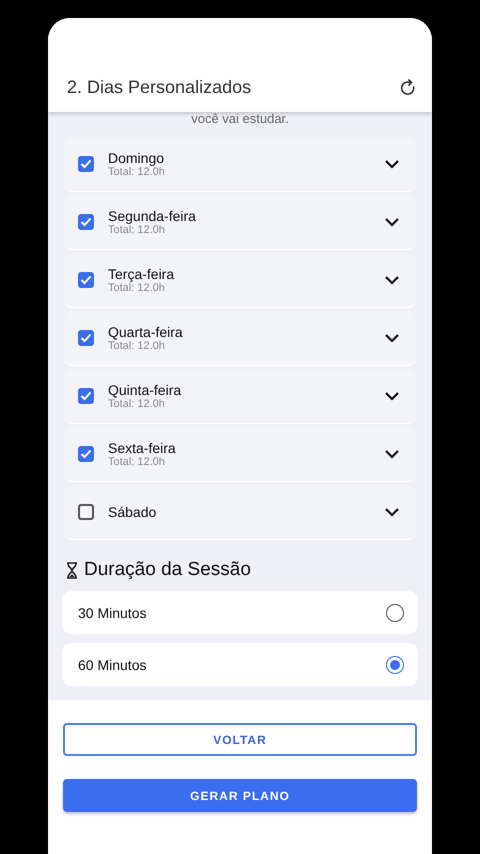 The height and width of the screenshot is (854, 480). Describe the element at coordinates (133, 512) in the screenshot. I see `day-name: Sábado` at that location.